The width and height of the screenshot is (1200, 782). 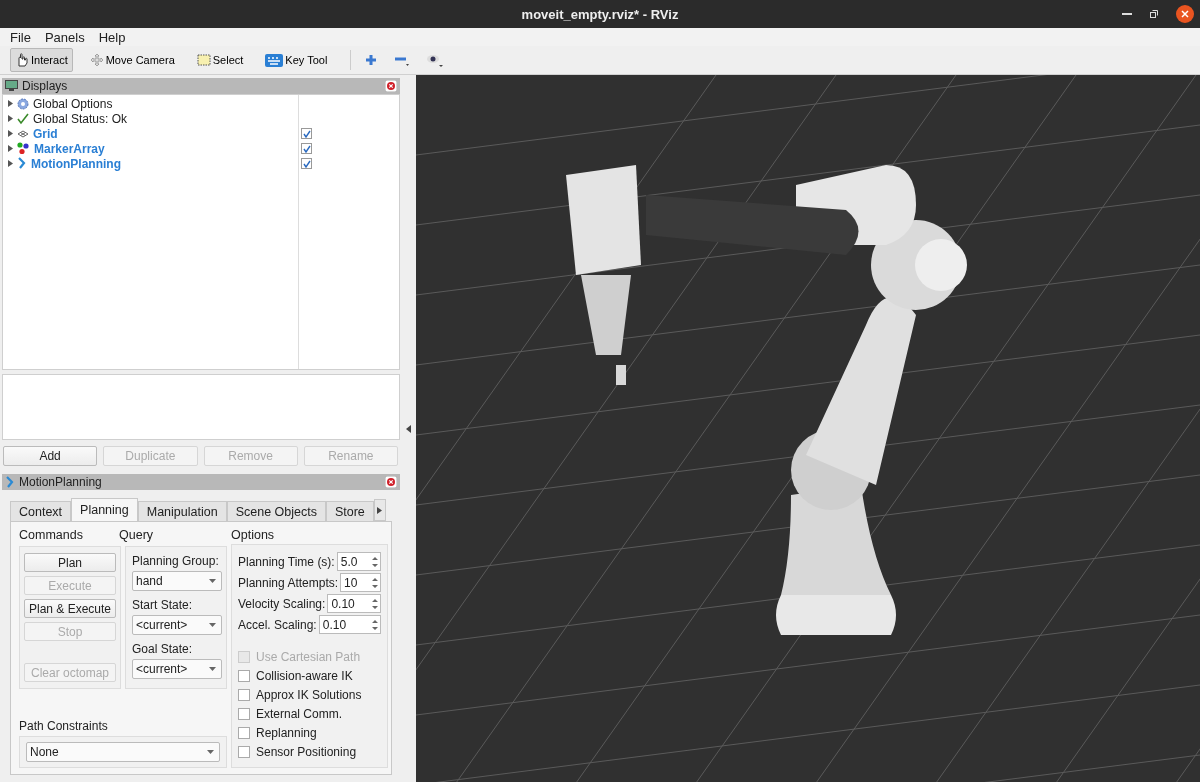 I want to click on checkbox-label: Replanning, so click(x=286, y=732).